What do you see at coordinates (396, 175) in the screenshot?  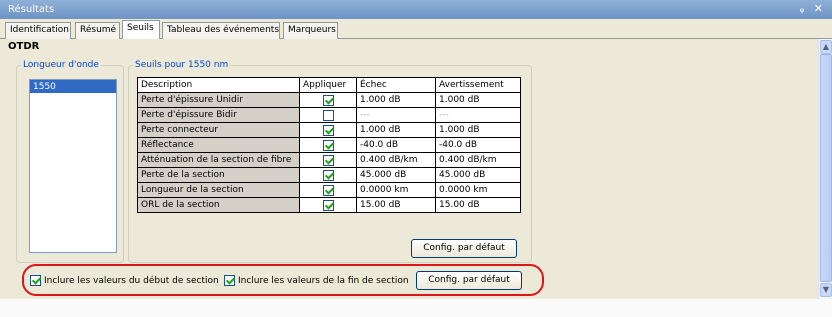 I see `fail-value: 45.000 dB` at bounding box center [396, 175].